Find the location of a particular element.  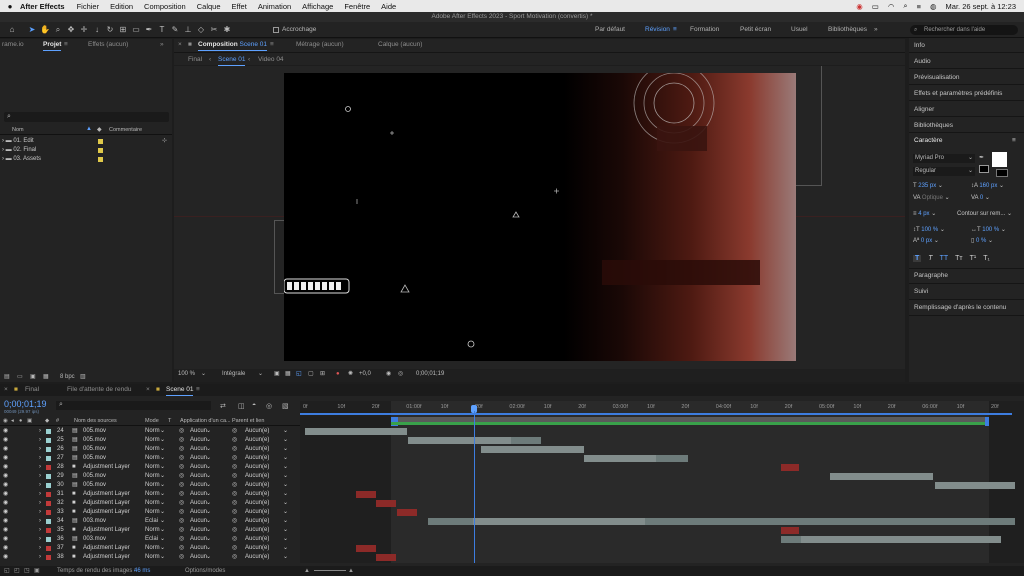

eyedropper-icon: ✒ is located at coordinates (981, 157).